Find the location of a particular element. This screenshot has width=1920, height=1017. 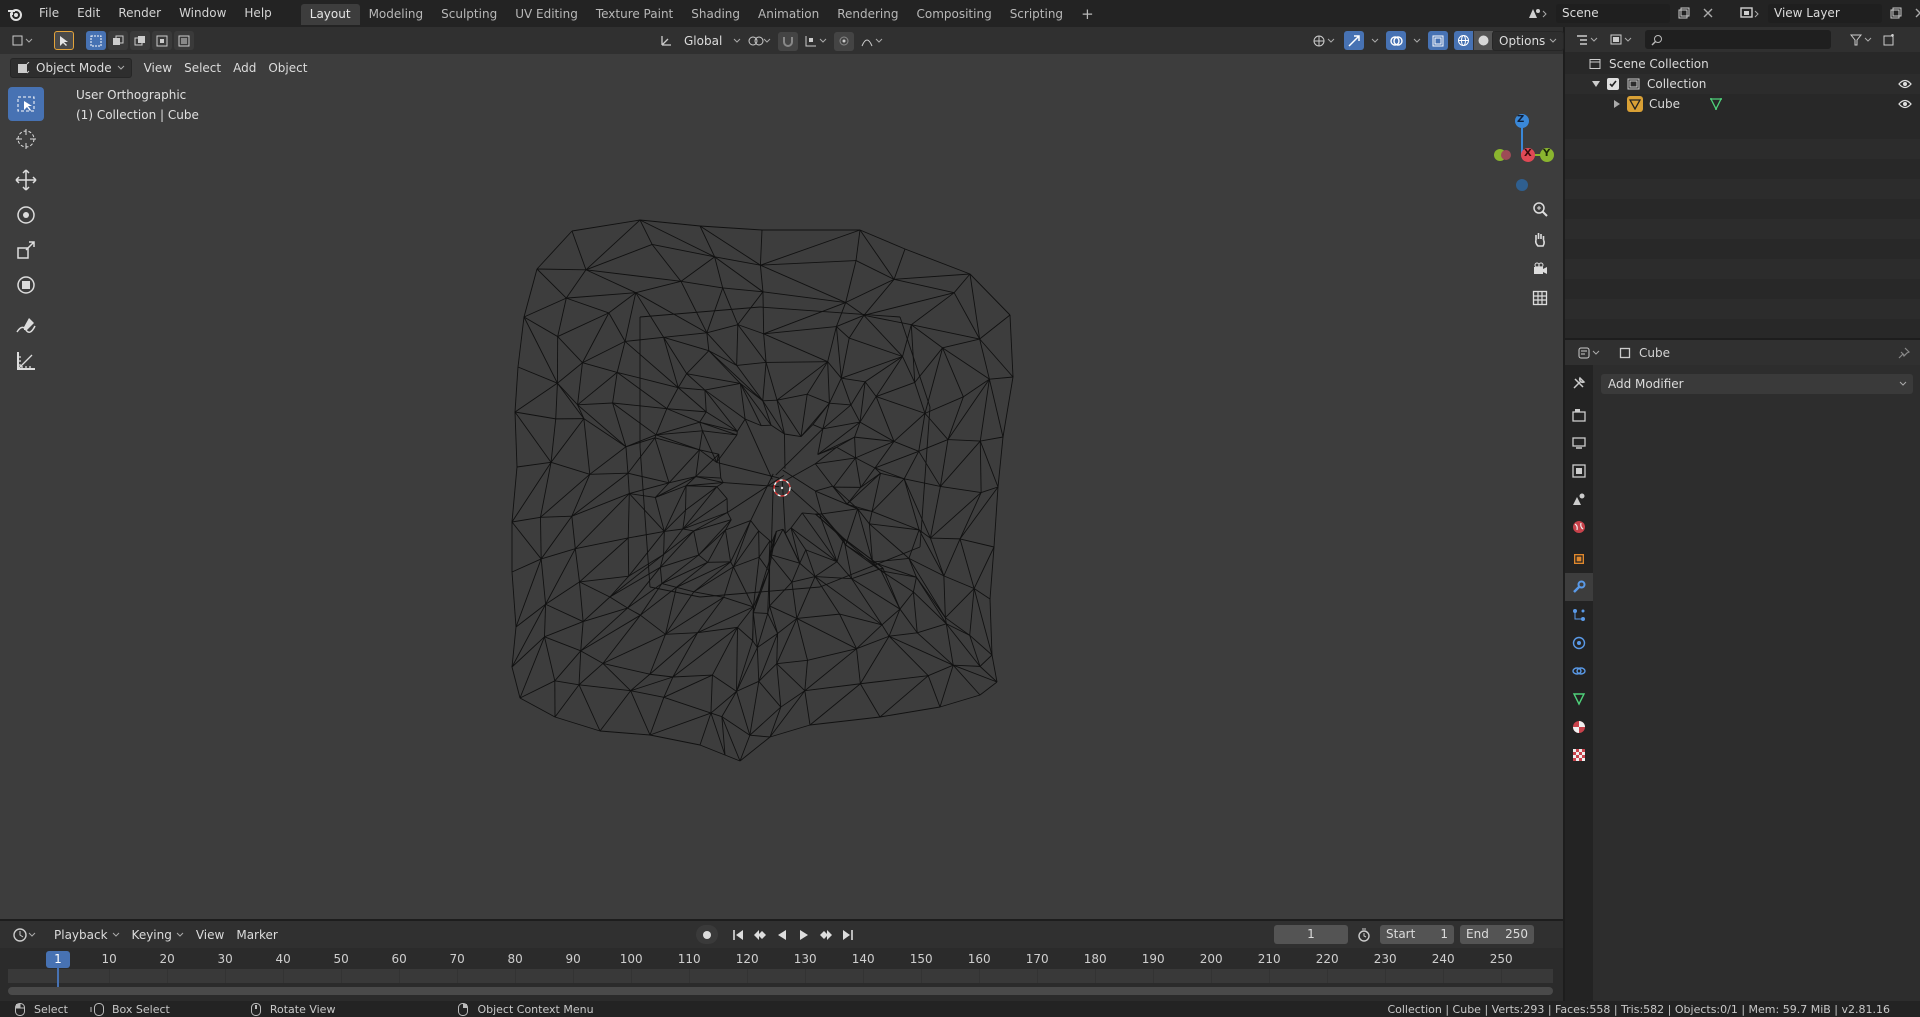

shading-wireframe-icon is located at coordinates (1463, 40).